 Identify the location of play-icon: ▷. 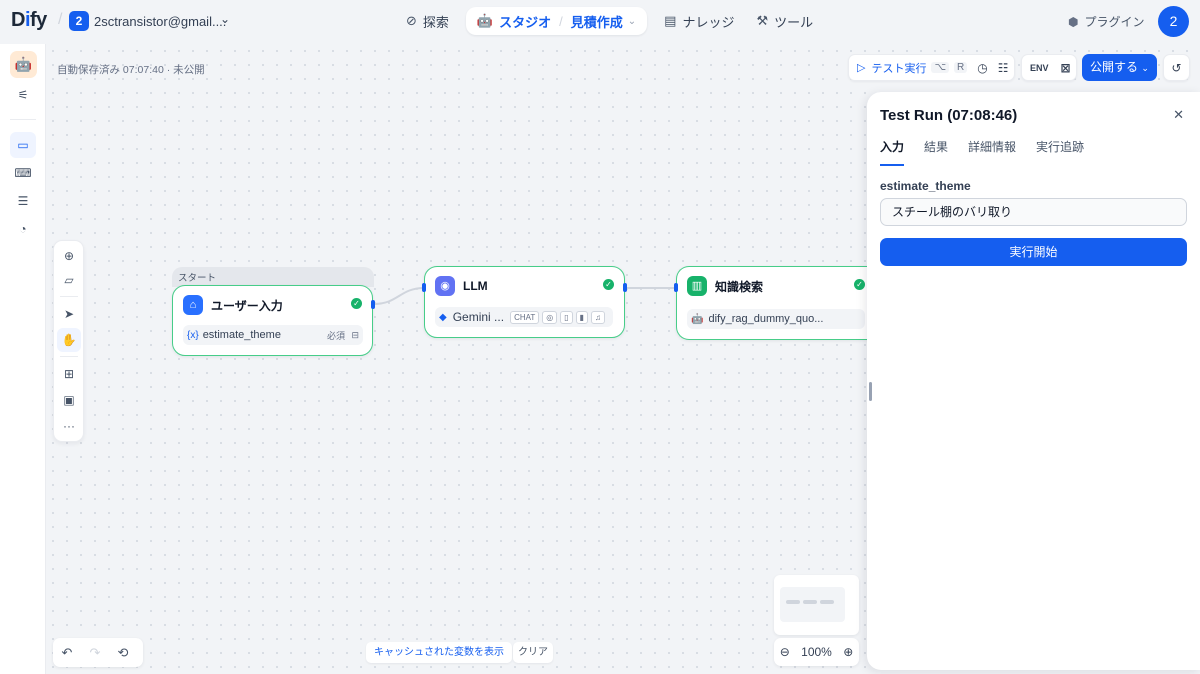
(861, 67).